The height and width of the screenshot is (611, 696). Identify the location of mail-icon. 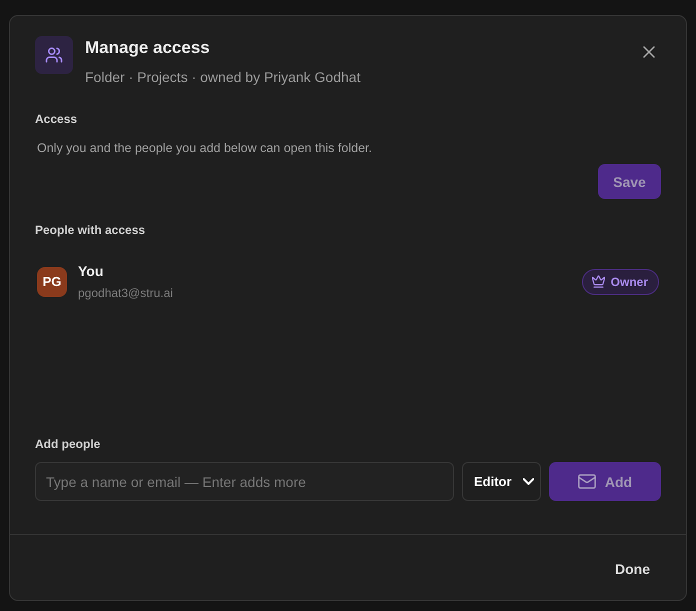
(587, 481).